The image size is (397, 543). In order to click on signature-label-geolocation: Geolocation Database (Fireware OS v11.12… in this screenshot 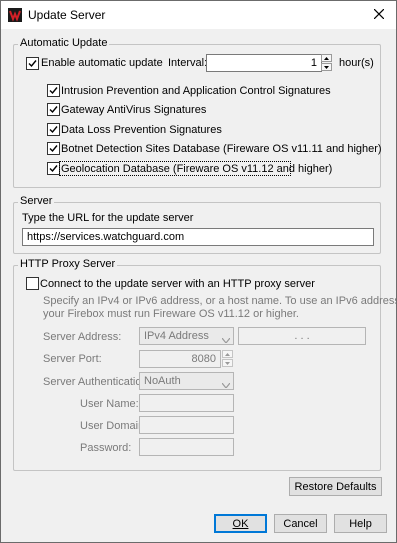, I will do `click(197, 169)`.